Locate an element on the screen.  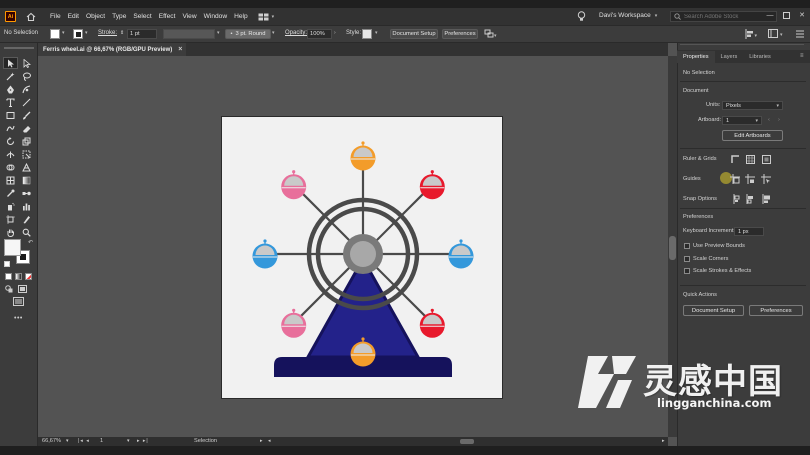
units-dropdown: Pixels ▾ is located at coordinates (752, 105).